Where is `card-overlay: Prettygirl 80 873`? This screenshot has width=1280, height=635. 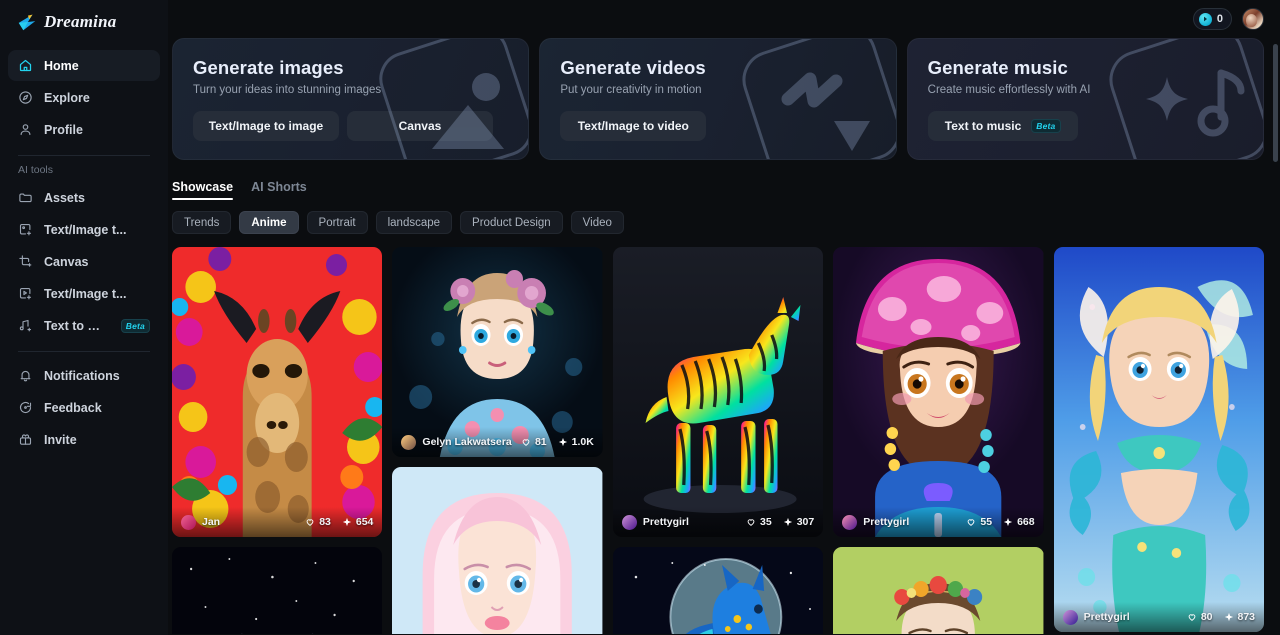 card-overlay: Prettygirl 80 873 is located at coordinates (1159, 617).